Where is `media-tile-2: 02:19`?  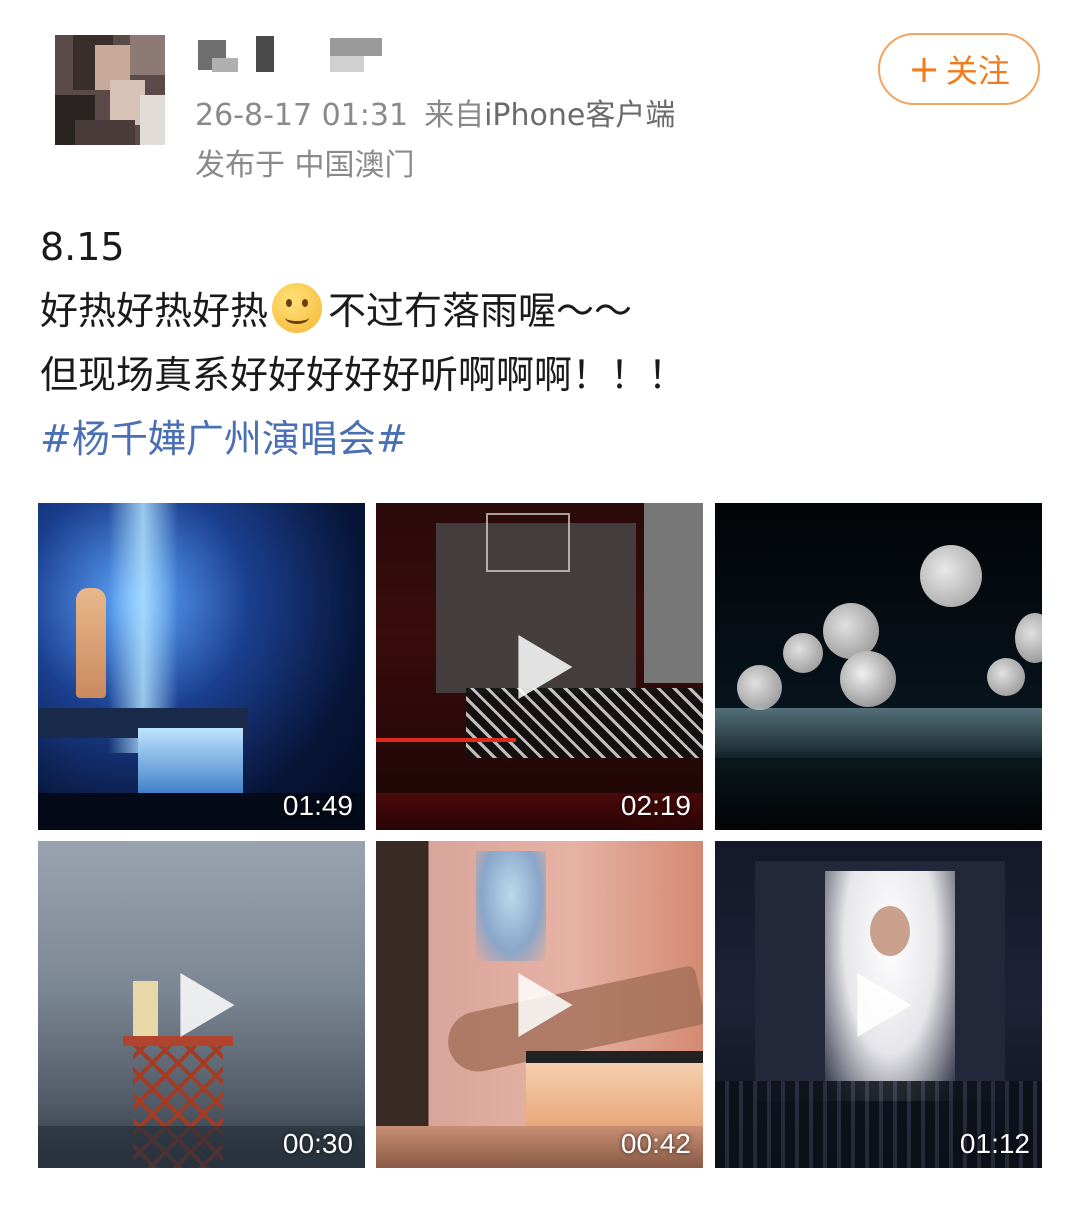
media-tile-2: 02:19 is located at coordinates (539, 666).